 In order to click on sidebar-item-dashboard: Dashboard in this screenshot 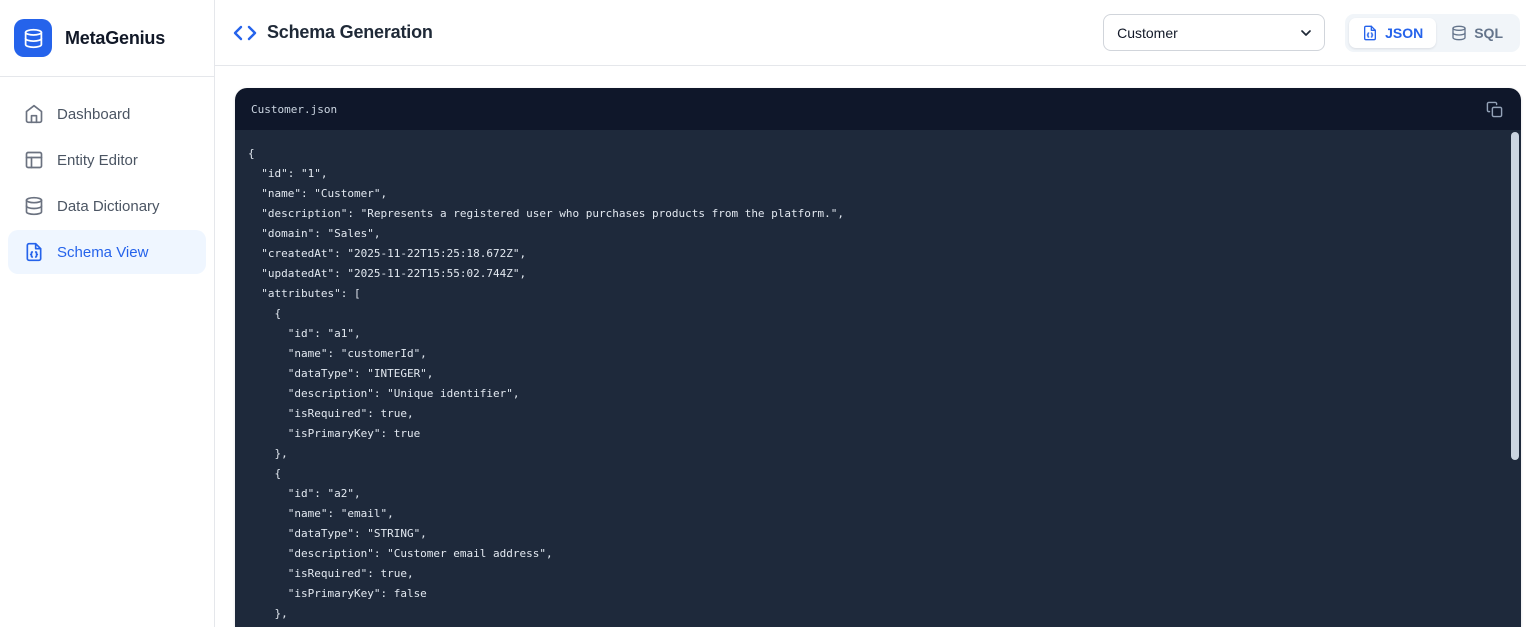, I will do `click(107, 114)`.